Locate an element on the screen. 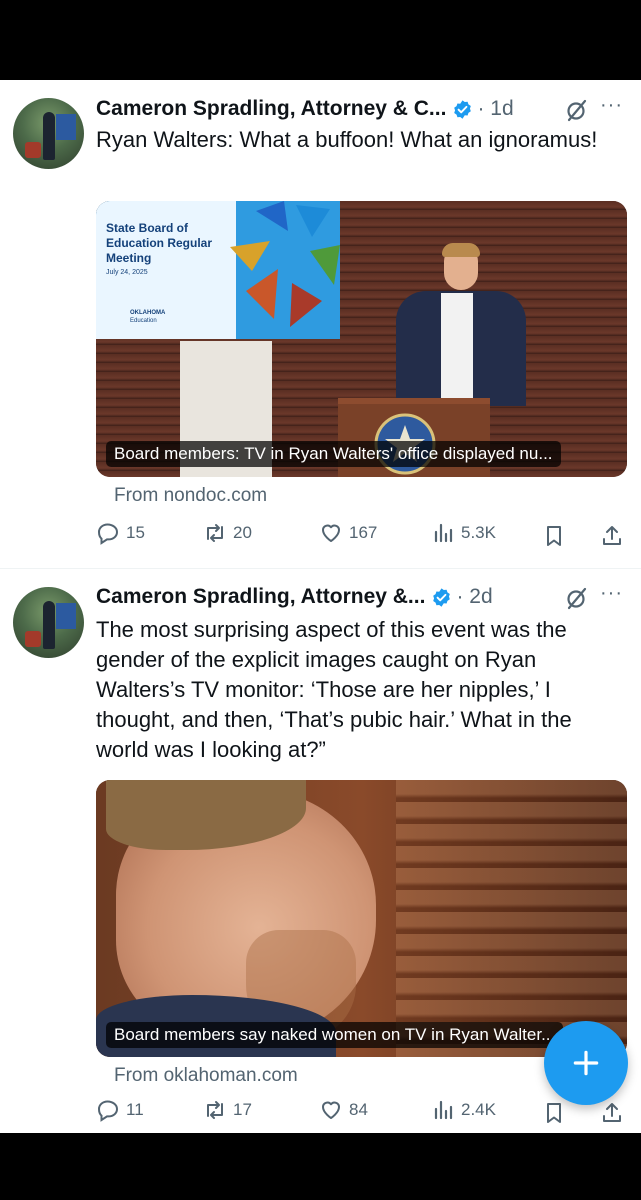 The height and width of the screenshot is (1200, 641). views-count: 5.3K is located at coordinates (478, 532).